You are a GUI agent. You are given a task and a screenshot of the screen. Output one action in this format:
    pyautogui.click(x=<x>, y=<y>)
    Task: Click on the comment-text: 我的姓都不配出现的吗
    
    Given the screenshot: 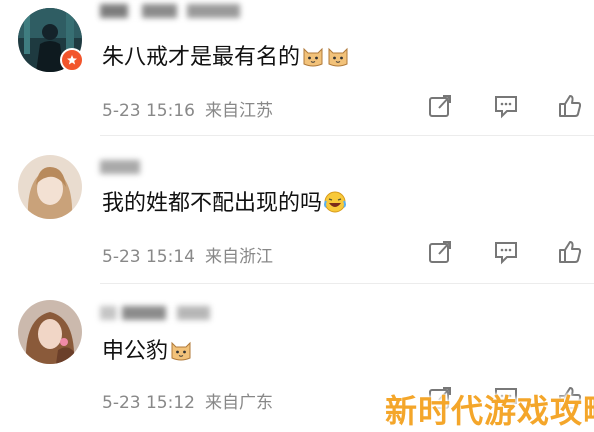 What is the action you would take?
    pyautogui.click(x=224, y=206)
    